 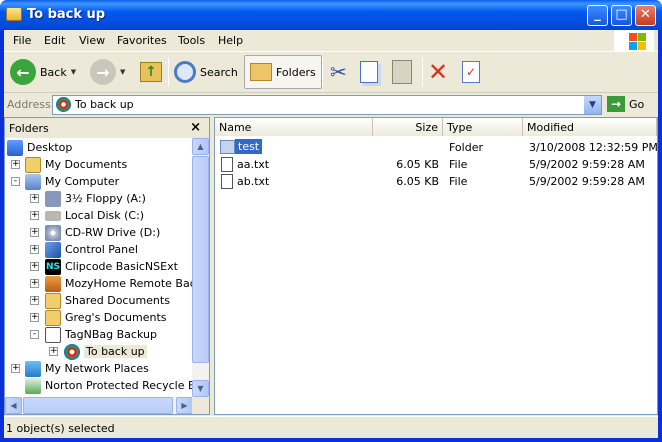 I want to click on tree-item-shared-documents: Shared Documents, so click(x=107, y=300).